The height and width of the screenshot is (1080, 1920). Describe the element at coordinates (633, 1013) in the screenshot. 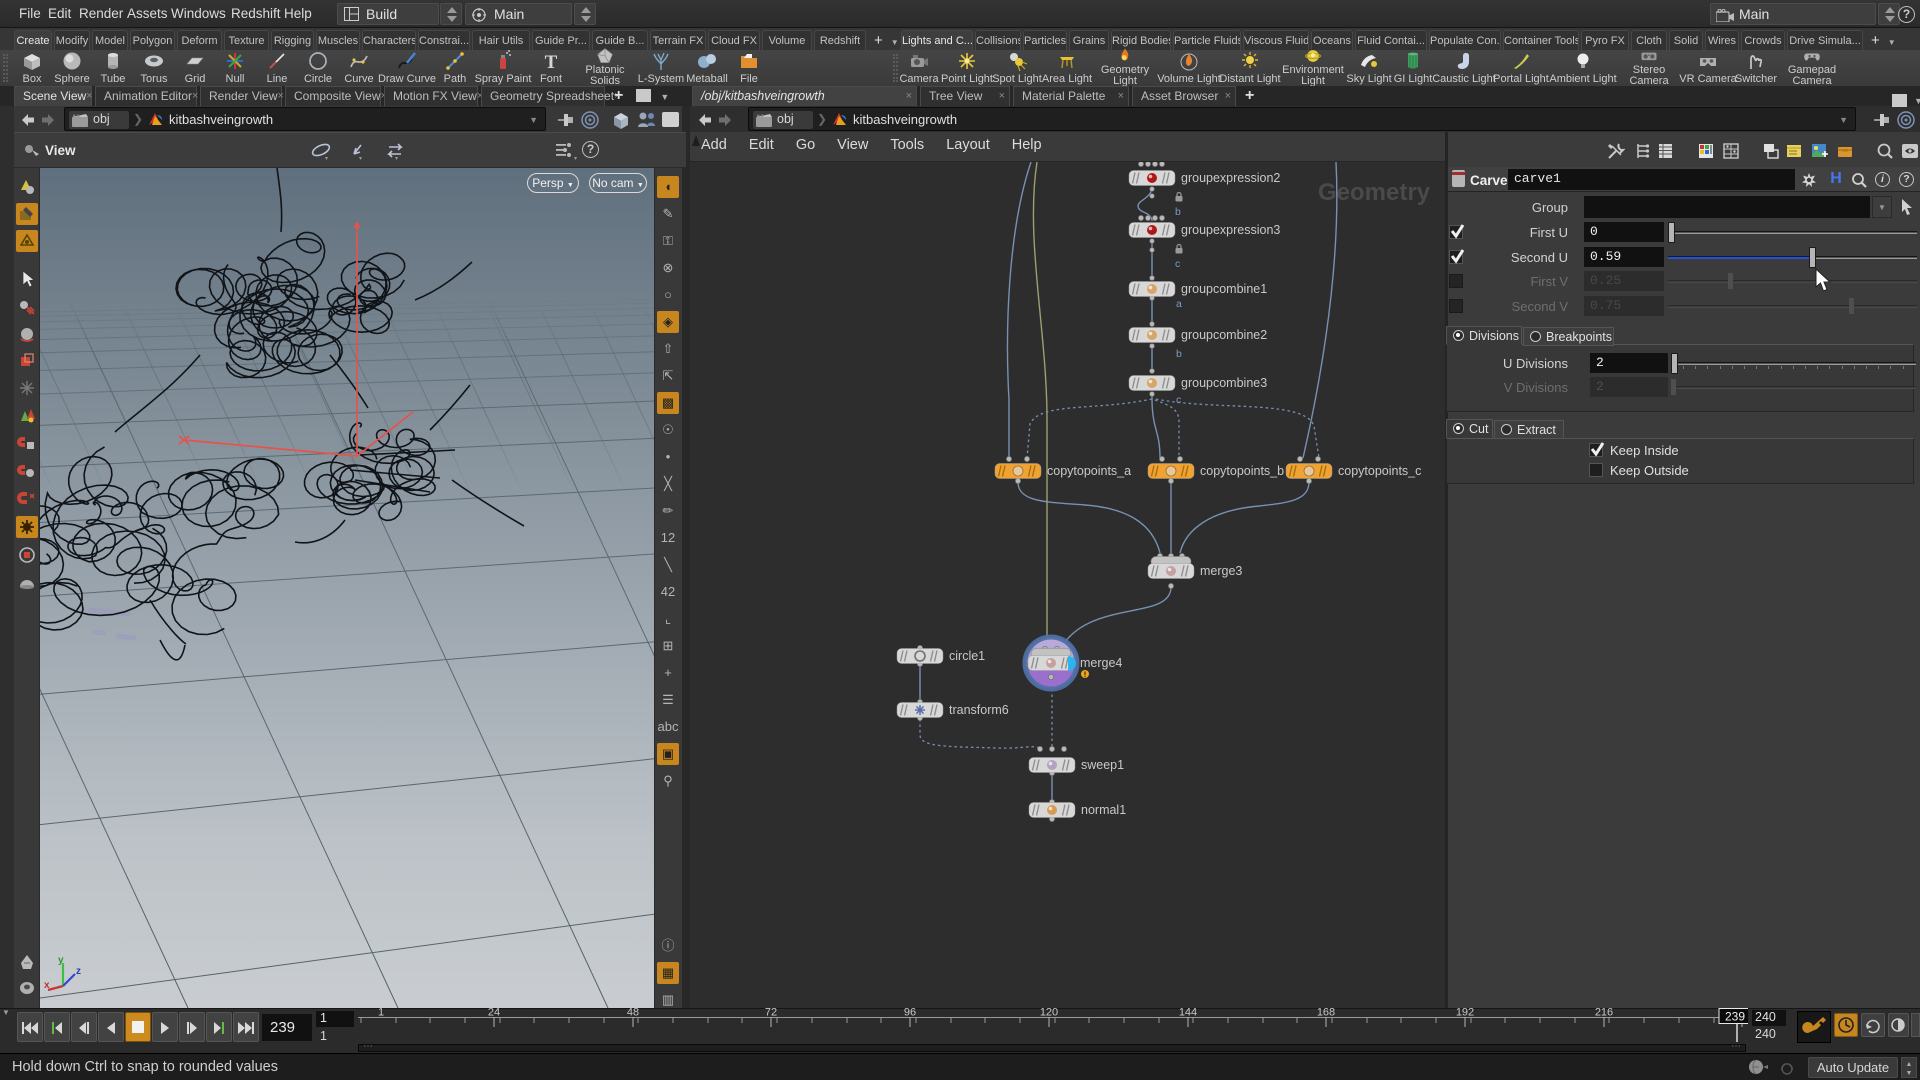

I see `svg-text: 48` at that location.